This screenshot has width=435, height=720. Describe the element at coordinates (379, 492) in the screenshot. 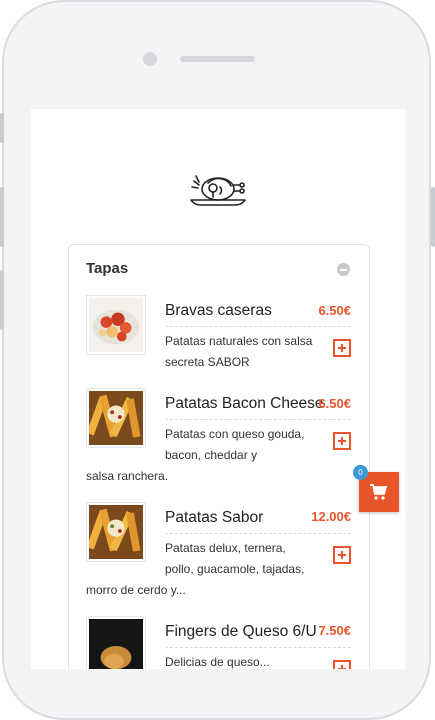

I see `cart-icon` at that location.